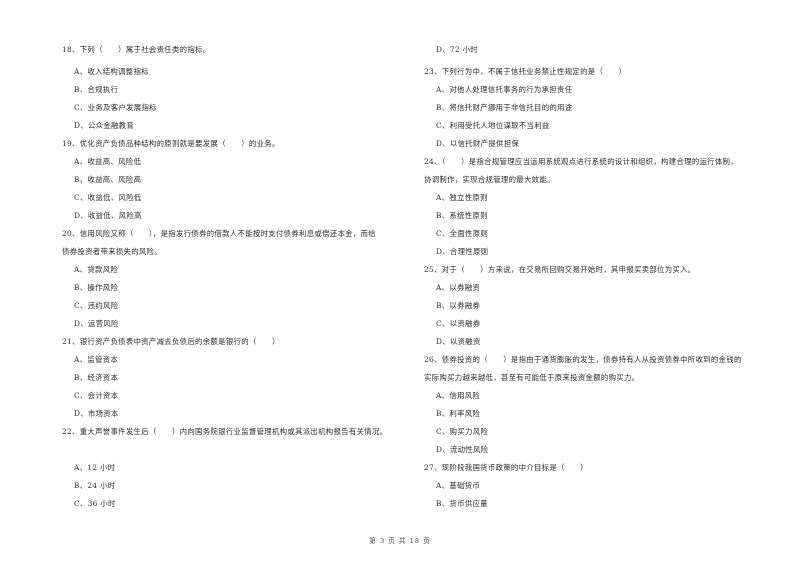  What do you see at coordinates (96, 395) in the screenshot?
I see `option-21c: C、会计资本` at bounding box center [96, 395].